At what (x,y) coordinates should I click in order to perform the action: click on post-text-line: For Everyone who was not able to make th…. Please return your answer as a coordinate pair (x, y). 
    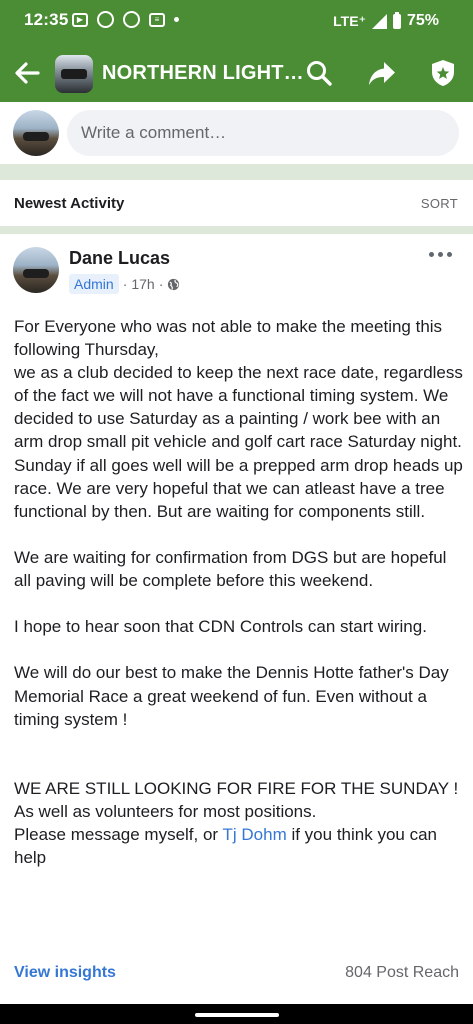
    Looking at the image, I should click on (228, 338).